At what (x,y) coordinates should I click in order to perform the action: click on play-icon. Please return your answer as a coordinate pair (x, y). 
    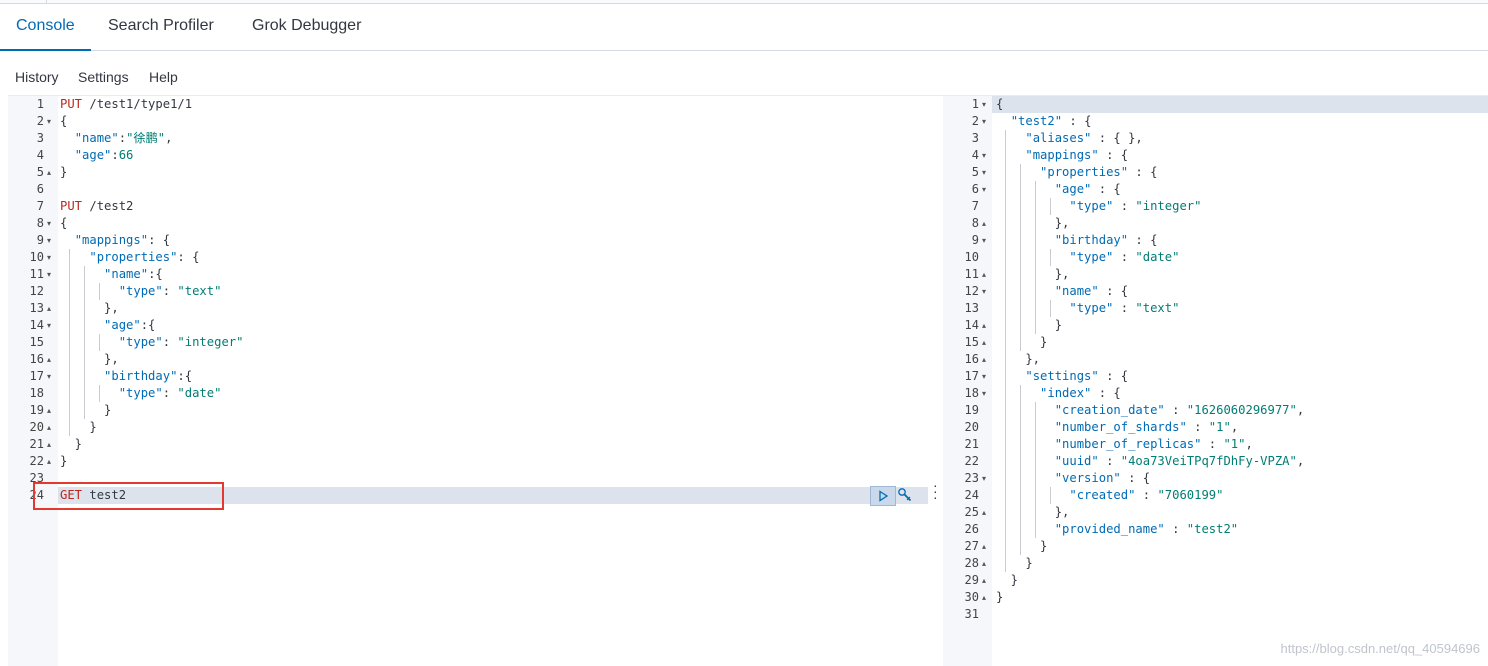
    Looking at the image, I should click on (883, 496).